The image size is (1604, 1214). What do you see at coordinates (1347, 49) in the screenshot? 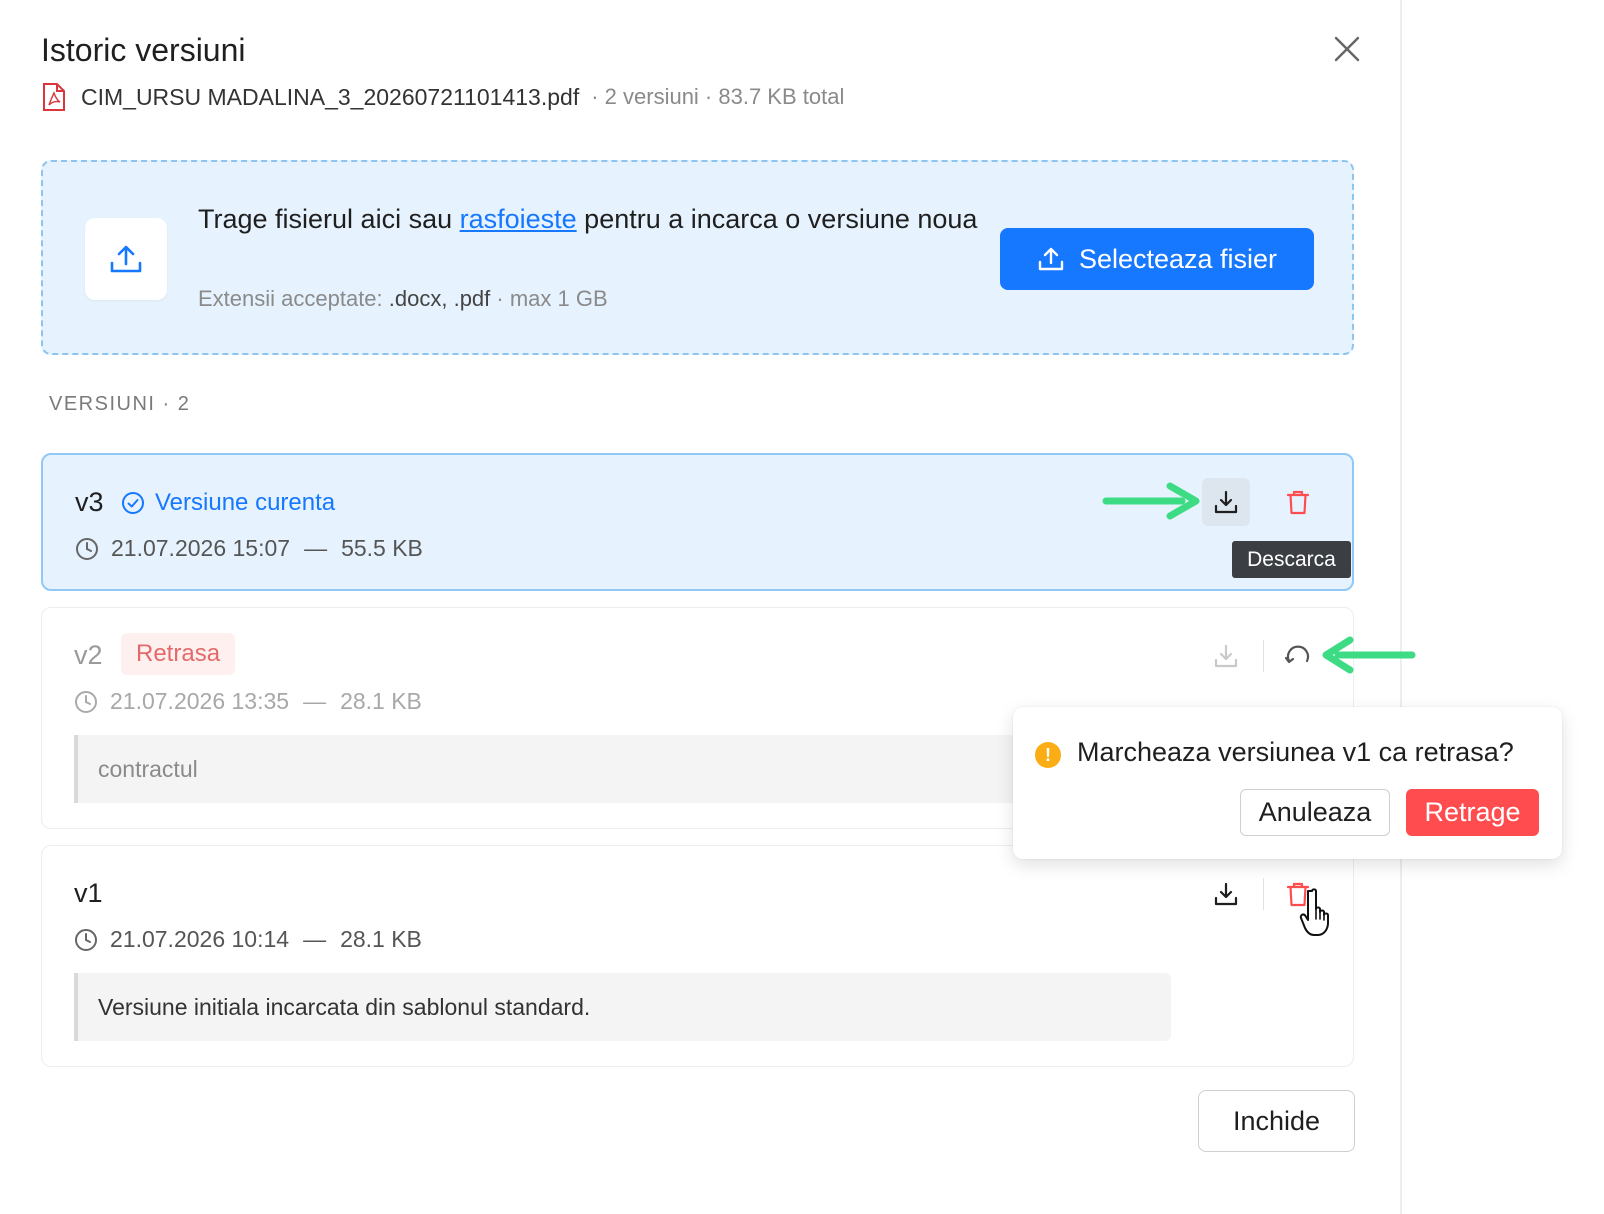
I see `close-icon` at bounding box center [1347, 49].